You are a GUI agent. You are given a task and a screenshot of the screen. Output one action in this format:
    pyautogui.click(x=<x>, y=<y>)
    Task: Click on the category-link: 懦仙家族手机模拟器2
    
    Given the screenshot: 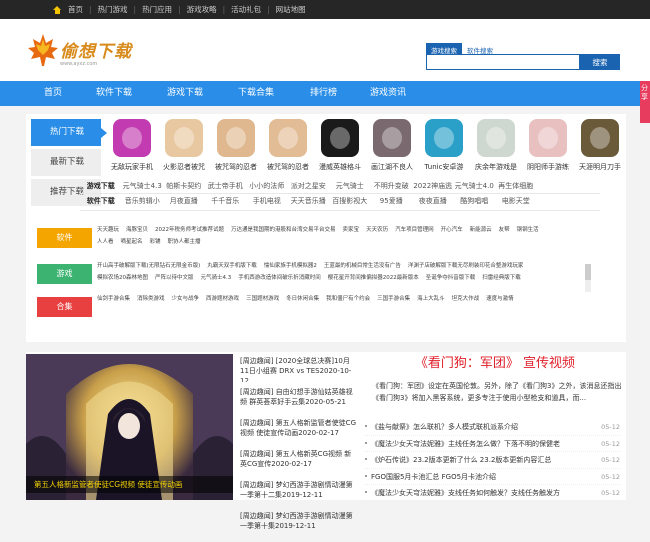 What is the action you would take?
    pyautogui.click(x=290, y=266)
    